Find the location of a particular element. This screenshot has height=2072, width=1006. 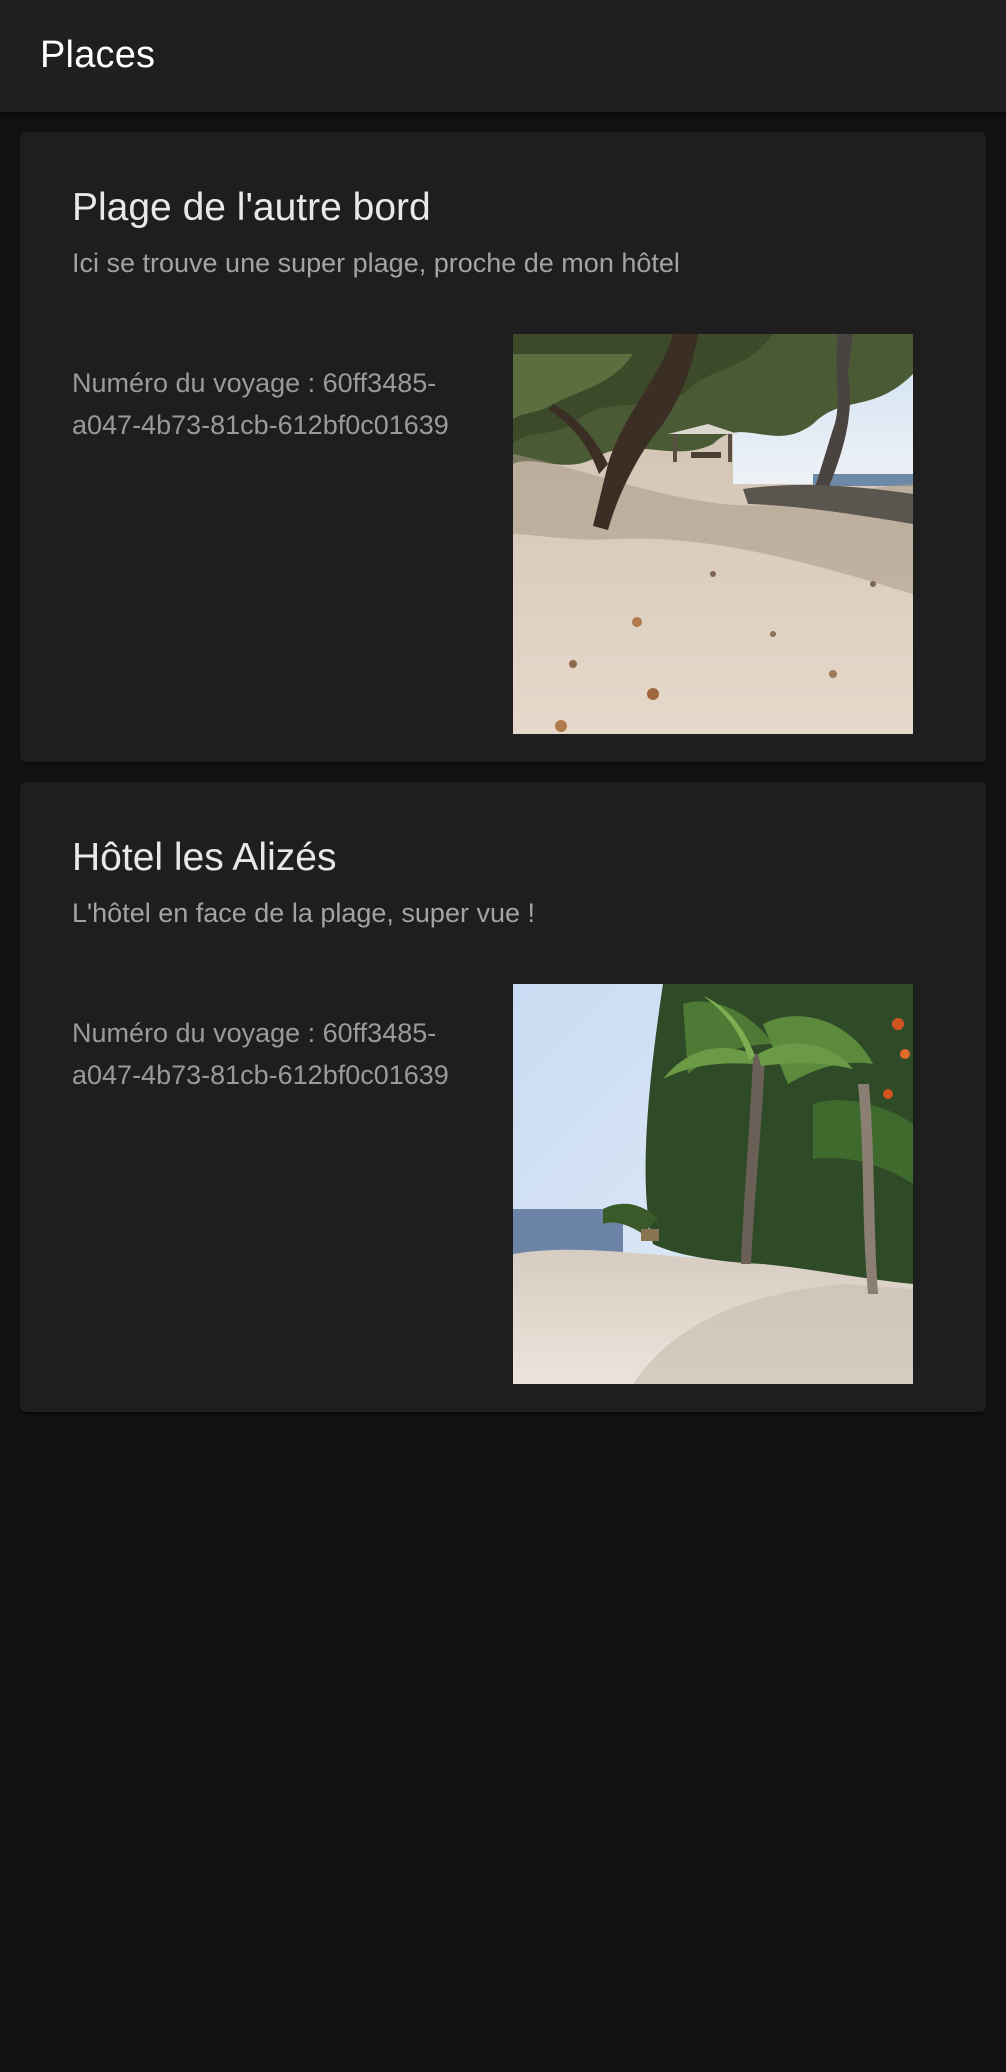

page-title: Places is located at coordinates (98, 54).